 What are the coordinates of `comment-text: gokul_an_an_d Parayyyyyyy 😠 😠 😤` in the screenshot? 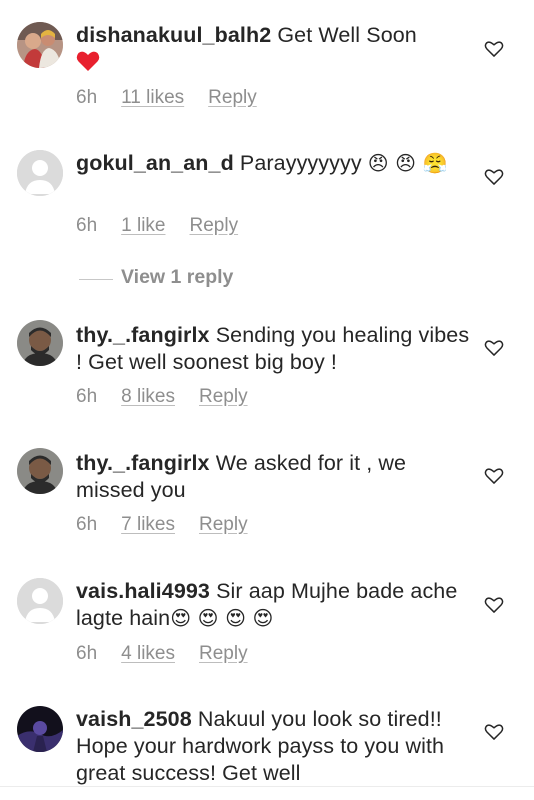 It's located at (276, 163).